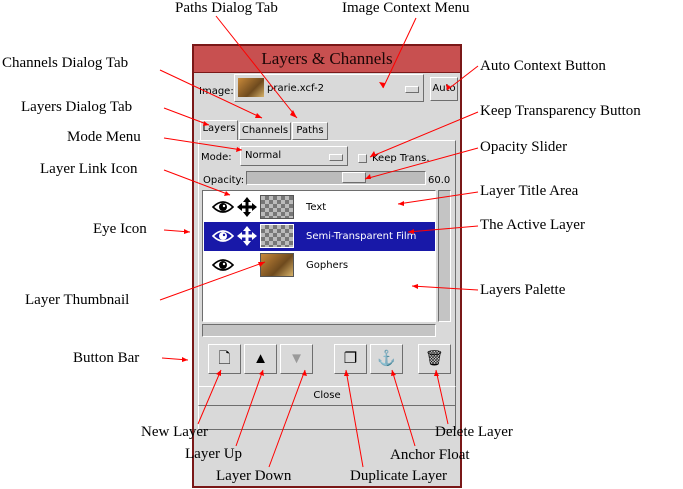  Describe the element at coordinates (65, 63) in the screenshot. I see `callout-channels-dialog-tab: Channels Dialog Tab` at that location.